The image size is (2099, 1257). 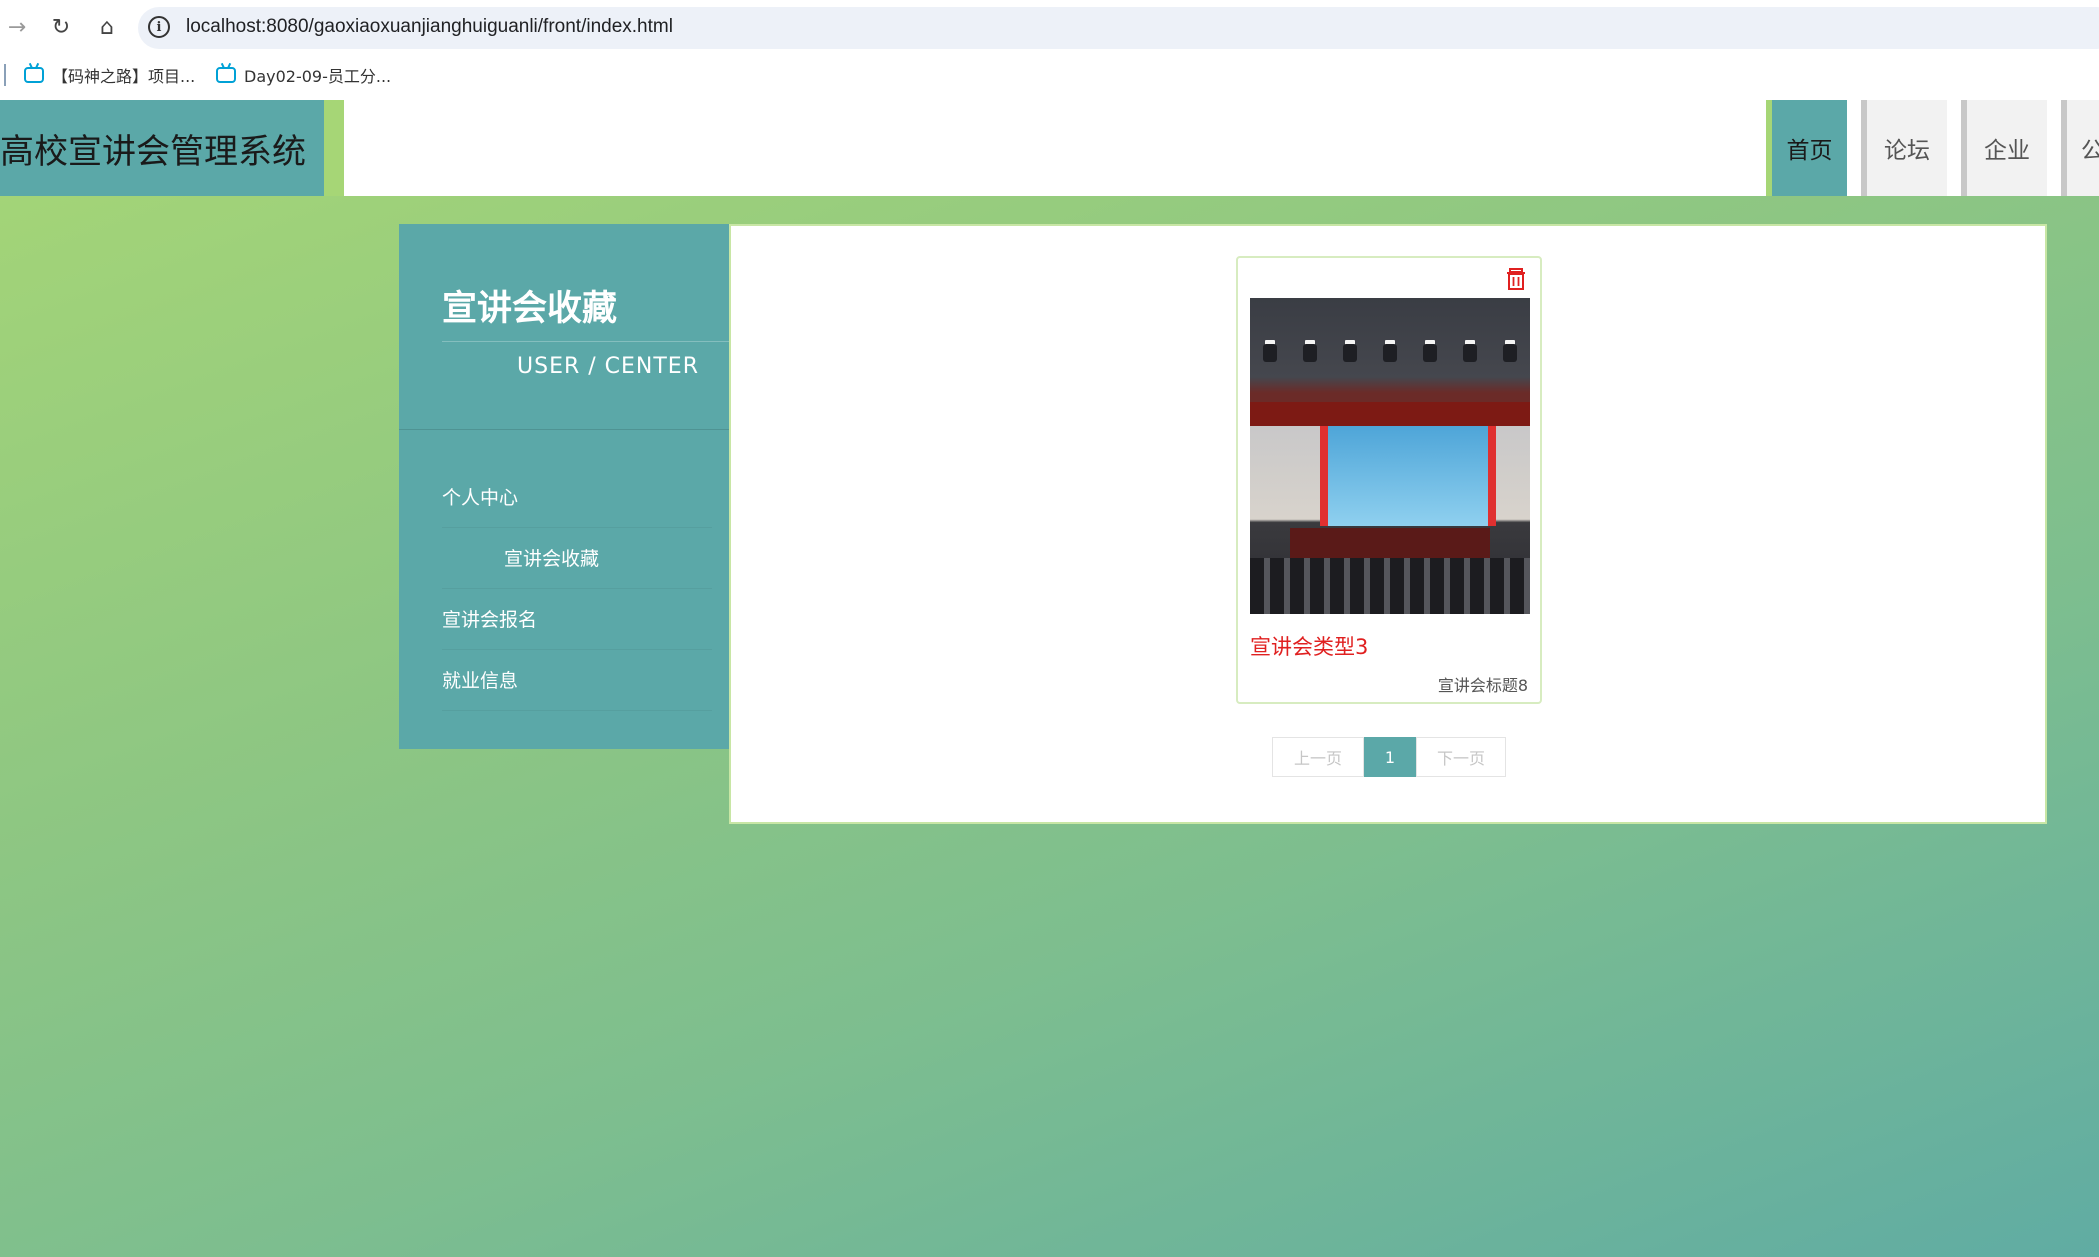 What do you see at coordinates (334, 148) in the screenshot?
I see `logo-accent` at bounding box center [334, 148].